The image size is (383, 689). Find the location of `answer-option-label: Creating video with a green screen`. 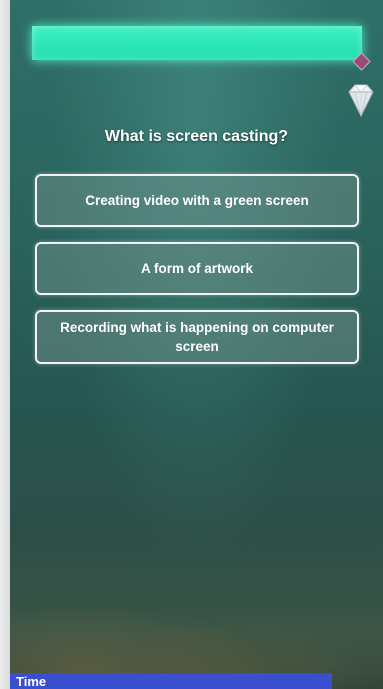

answer-option-label: Creating video with a green screen is located at coordinates (197, 200).